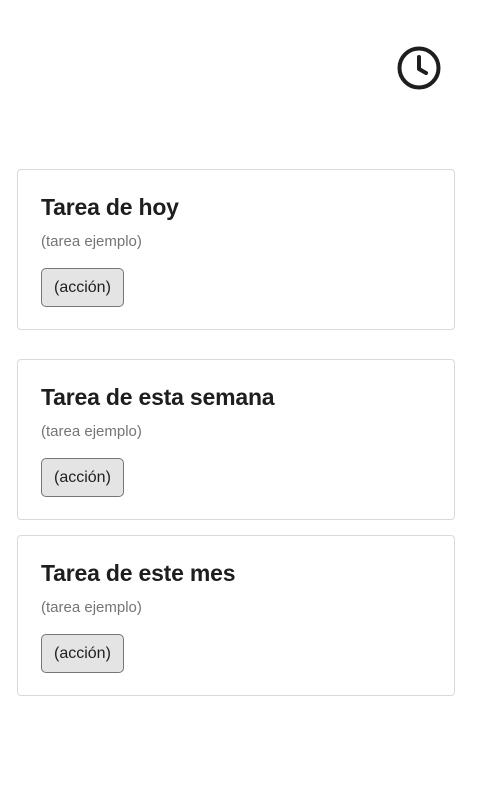  Describe the element at coordinates (110, 207) in the screenshot. I see `task-title: Tarea de hoy` at that location.